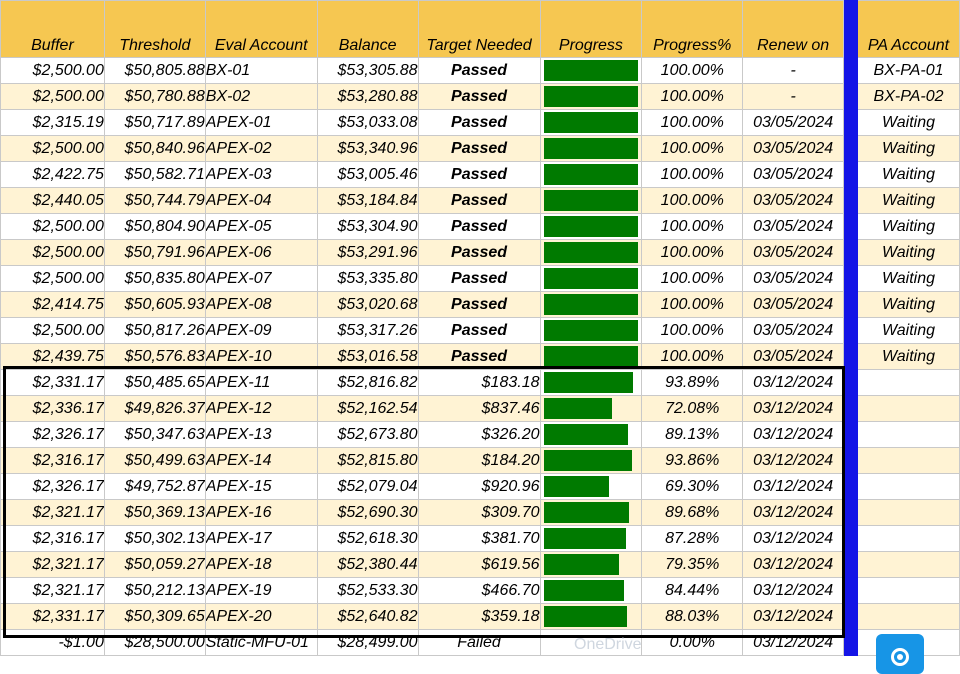 The height and width of the screenshot is (674, 960). Describe the element at coordinates (154, 70) in the screenshot. I see `cell-threshold: $50,805.88` at that location.